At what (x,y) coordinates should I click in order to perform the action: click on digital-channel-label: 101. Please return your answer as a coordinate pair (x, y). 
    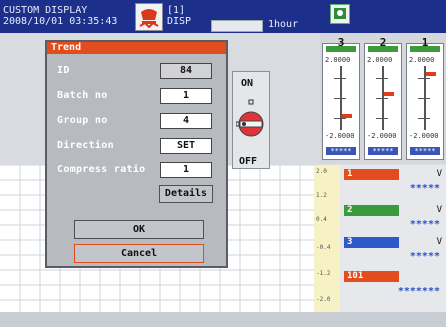
    Looking at the image, I should click on (371, 276).